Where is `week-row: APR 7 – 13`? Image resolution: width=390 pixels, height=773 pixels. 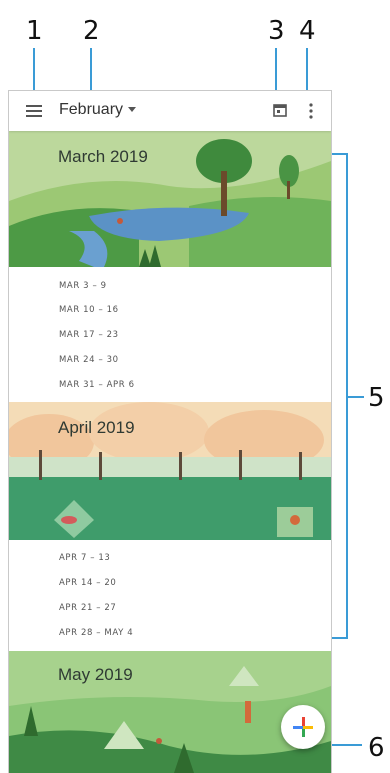 week-row: APR 7 – 13 is located at coordinates (84, 558).